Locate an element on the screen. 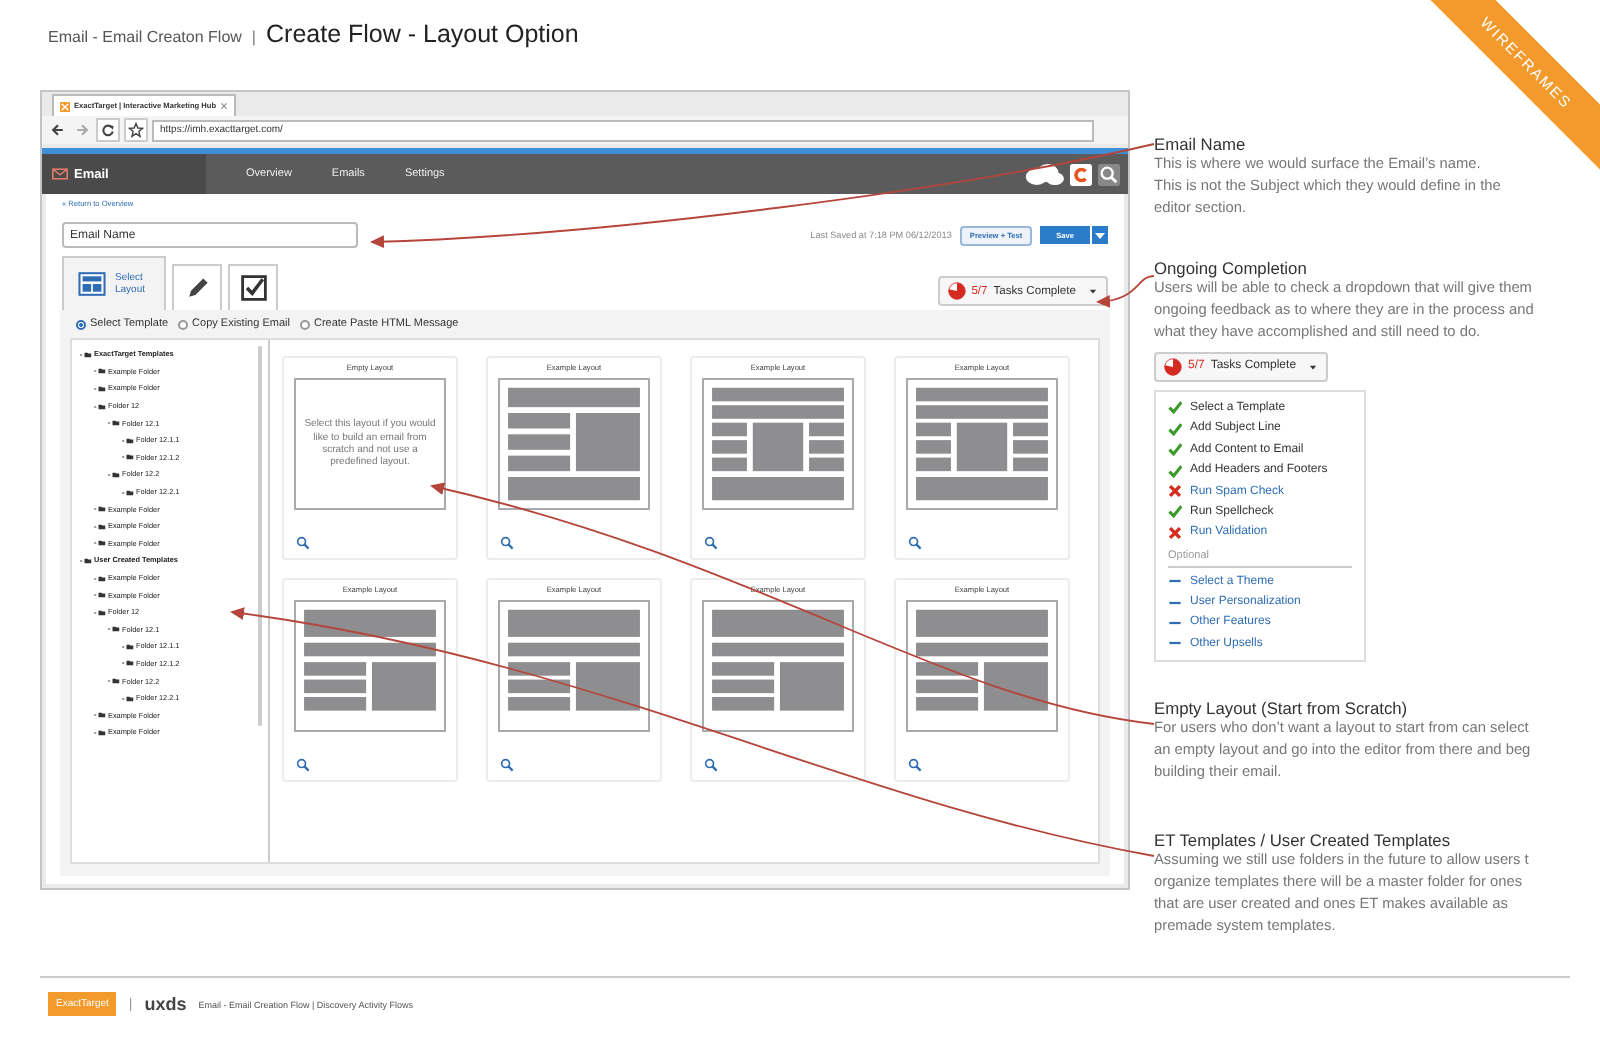 Image resolution: width=1600 pixels, height=1044 pixels. close-icon is located at coordinates (224, 106).